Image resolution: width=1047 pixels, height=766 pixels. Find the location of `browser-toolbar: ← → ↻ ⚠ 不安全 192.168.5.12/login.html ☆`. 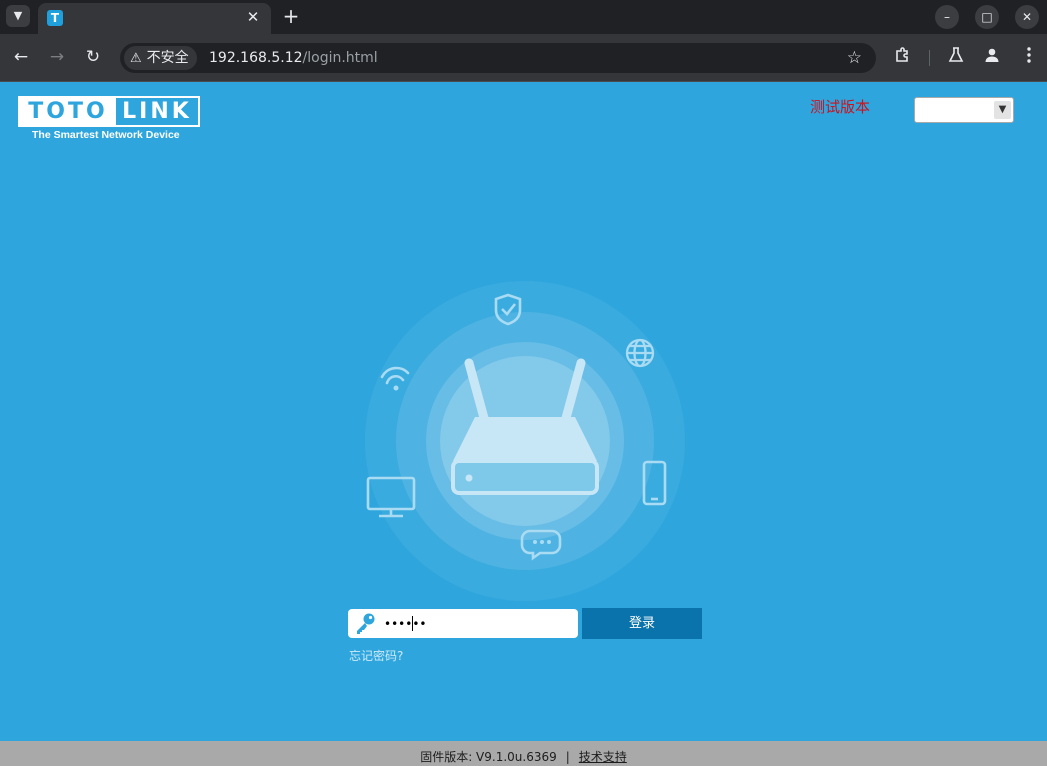

browser-toolbar: ← → ↻ ⚠ 不安全 192.168.5.12/login.html ☆ is located at coordinates (523, 58).